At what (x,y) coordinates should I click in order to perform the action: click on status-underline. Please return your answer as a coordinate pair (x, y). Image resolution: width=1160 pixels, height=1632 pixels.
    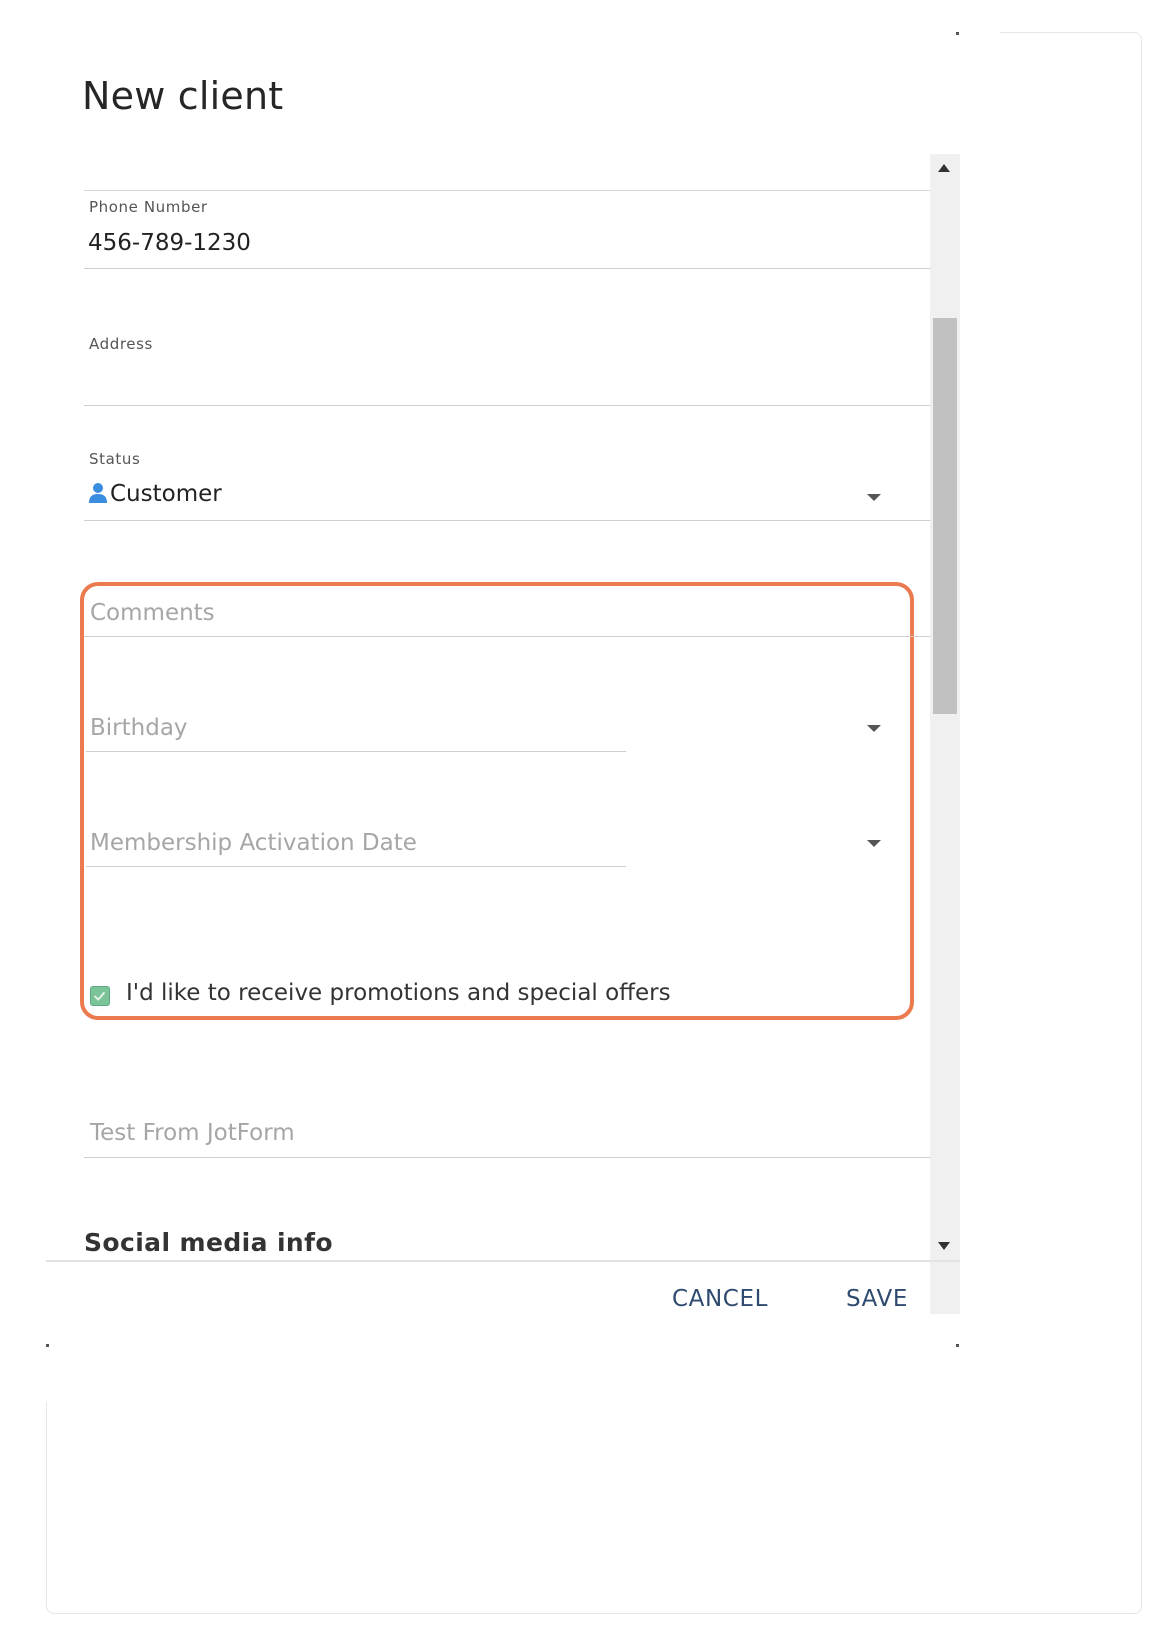
    Looking at the image, I should click on (507, 520).